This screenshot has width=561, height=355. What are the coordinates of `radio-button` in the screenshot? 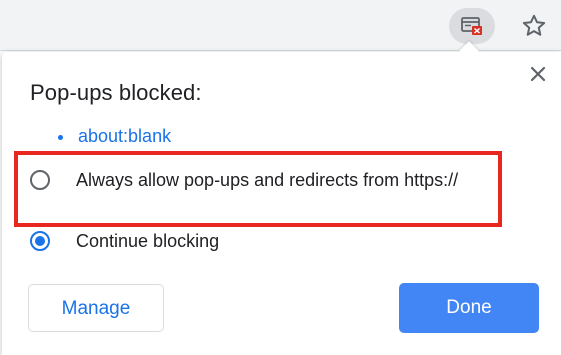 It's located at (40, 180).